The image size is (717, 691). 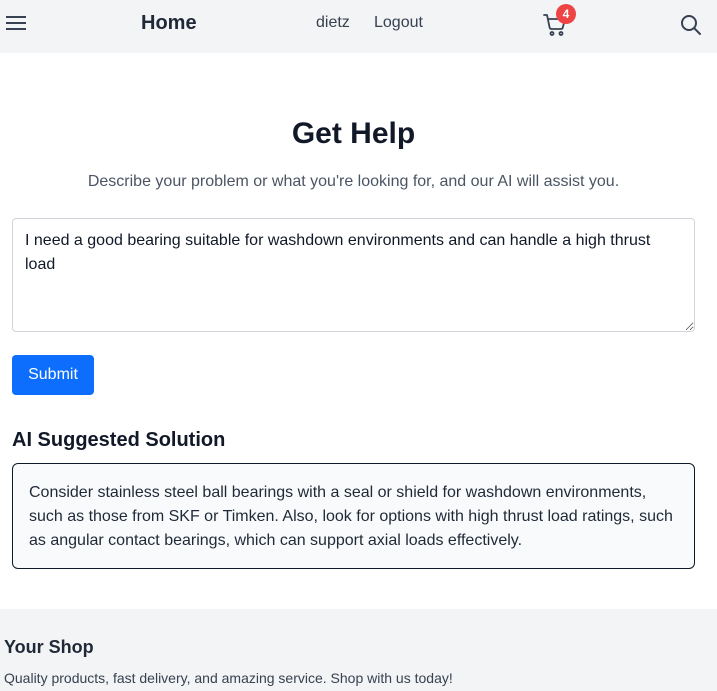 I want to click on logout-link: Logout, so click(x=398, y=23).